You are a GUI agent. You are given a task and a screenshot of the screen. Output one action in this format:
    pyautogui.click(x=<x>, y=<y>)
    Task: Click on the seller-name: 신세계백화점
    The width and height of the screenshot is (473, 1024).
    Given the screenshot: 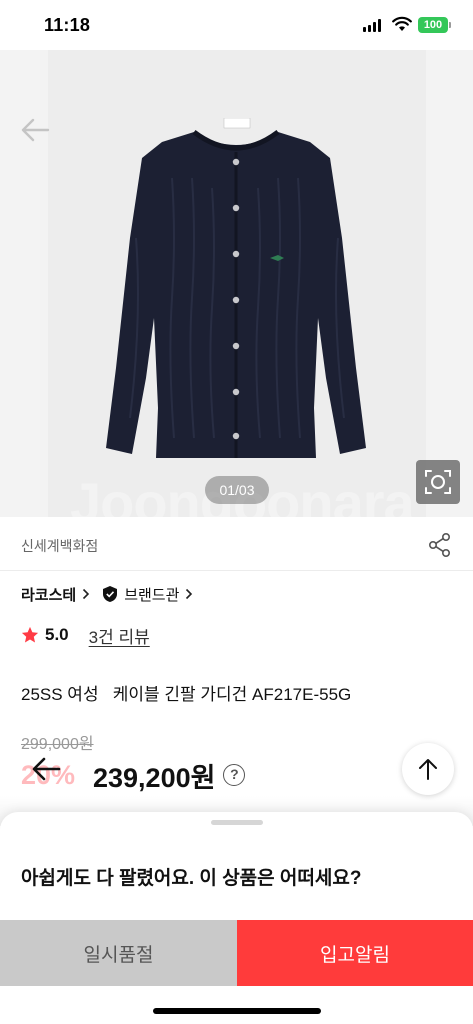 What is the action you would take?
    pyautogui.click(x=60, y=546)
    